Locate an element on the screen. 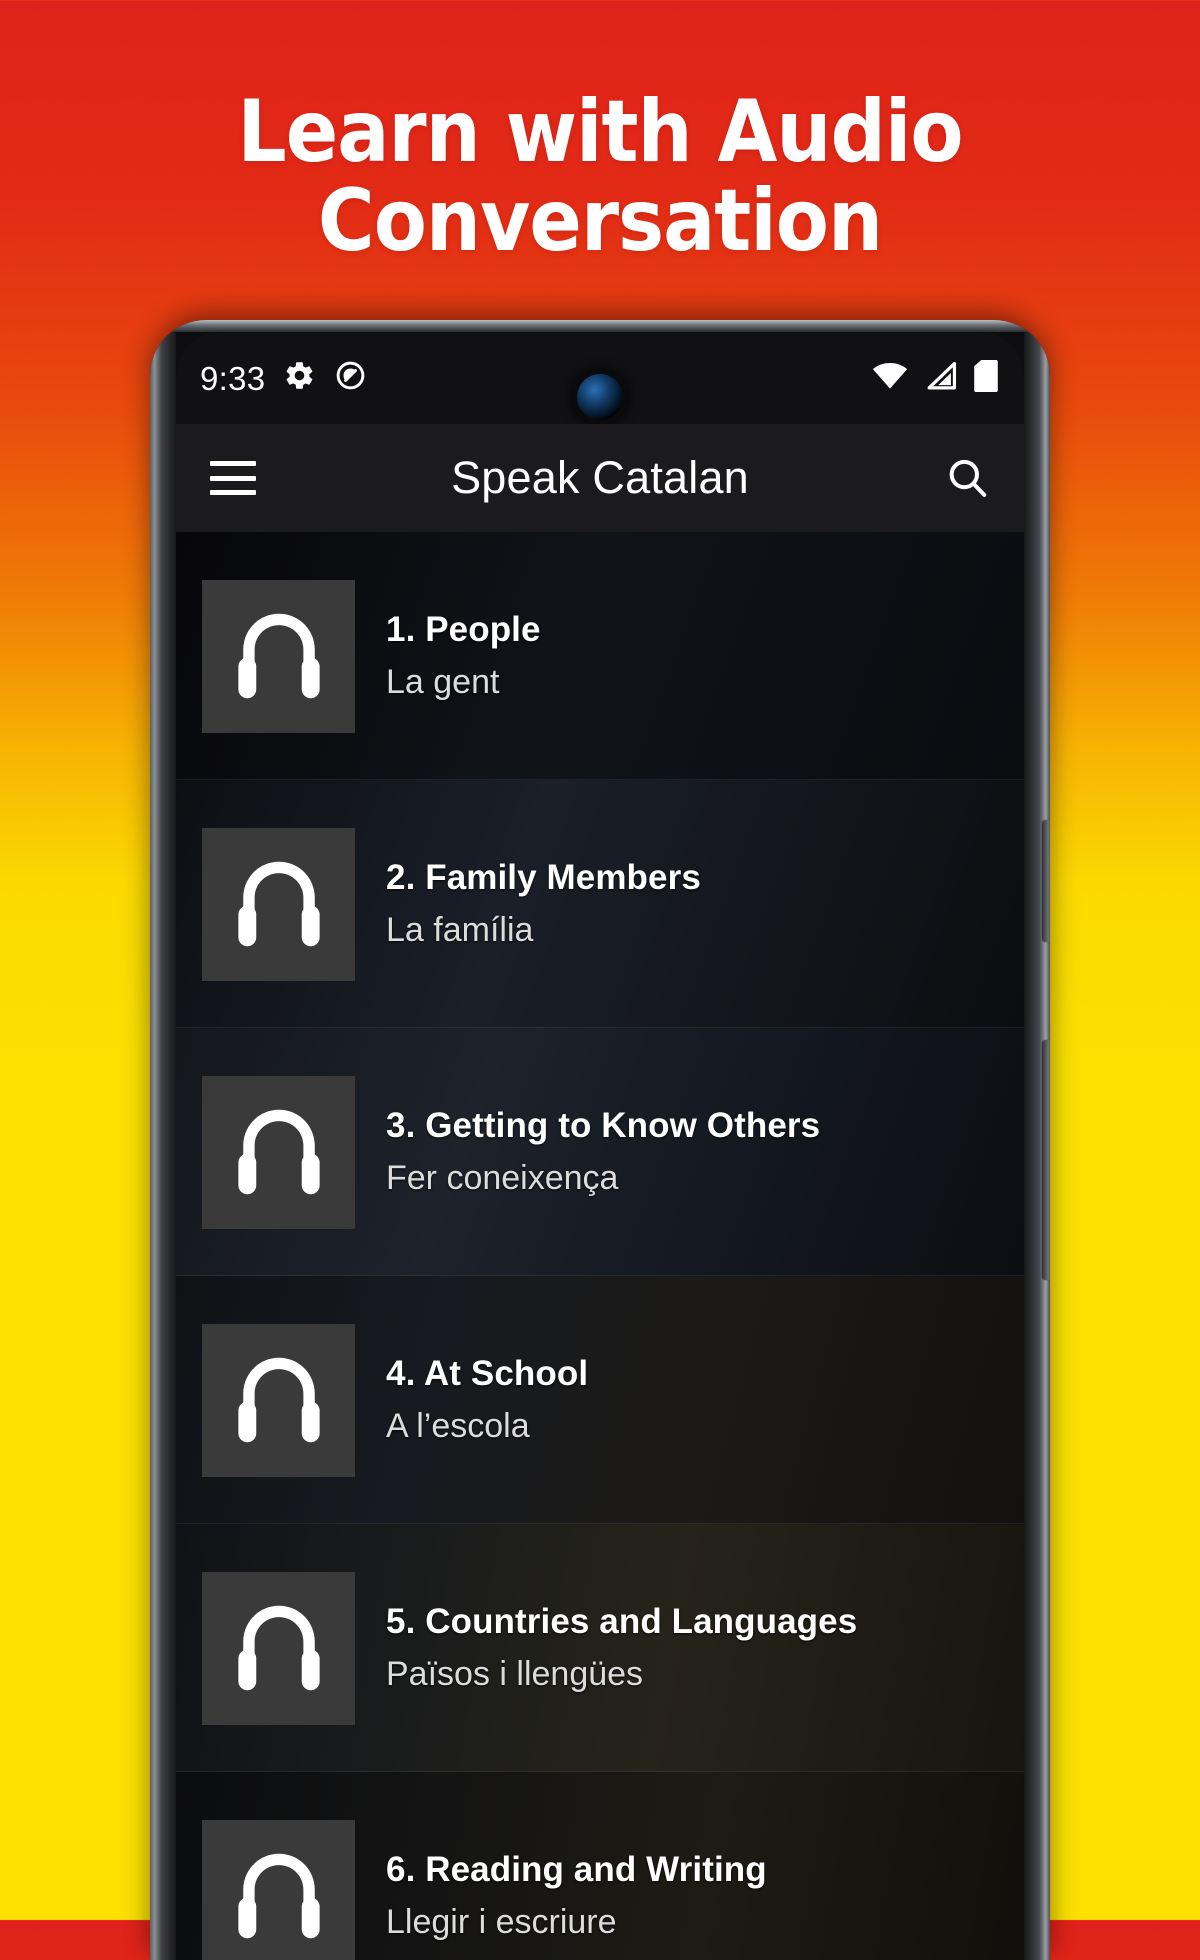  volume-button is located at coordinates (1046, 881).